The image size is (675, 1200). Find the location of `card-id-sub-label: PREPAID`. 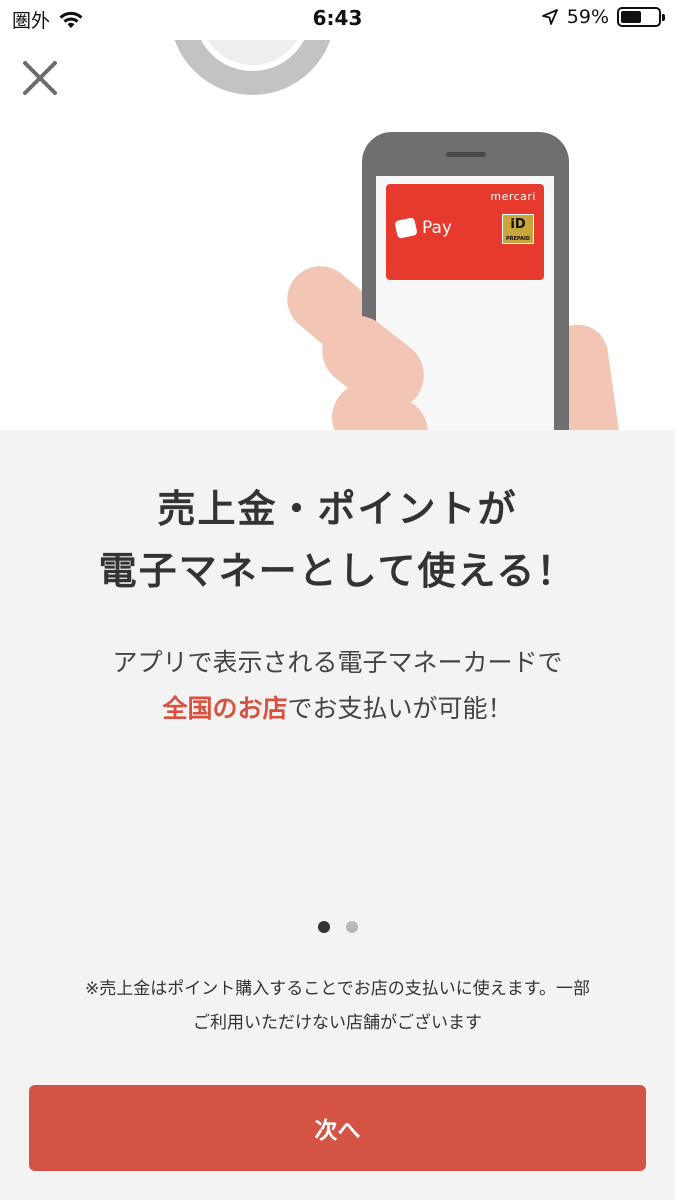

card-id-sub-label: PREPAID is located at coordinates (518, 239).